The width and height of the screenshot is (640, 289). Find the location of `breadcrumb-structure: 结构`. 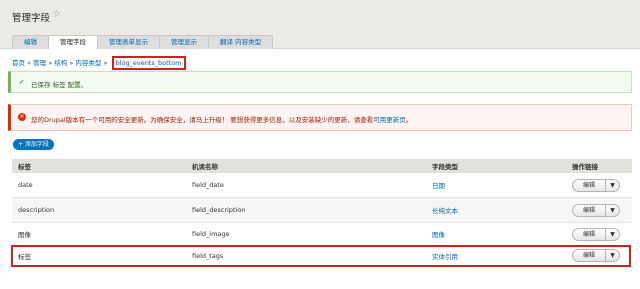

breadcrumb-structure: 结构 is located at coordinates (60, 63).